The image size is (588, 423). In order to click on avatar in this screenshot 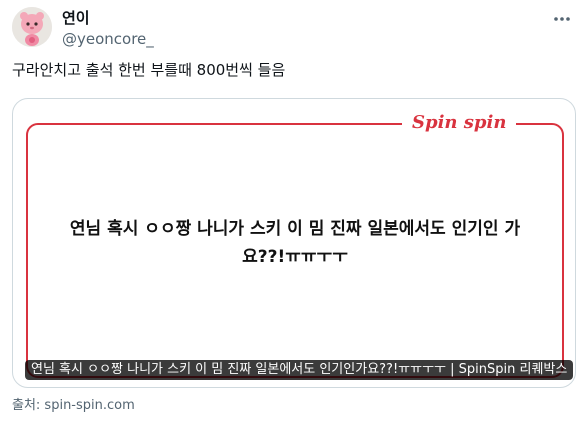, I will do `click(32, 27)`.